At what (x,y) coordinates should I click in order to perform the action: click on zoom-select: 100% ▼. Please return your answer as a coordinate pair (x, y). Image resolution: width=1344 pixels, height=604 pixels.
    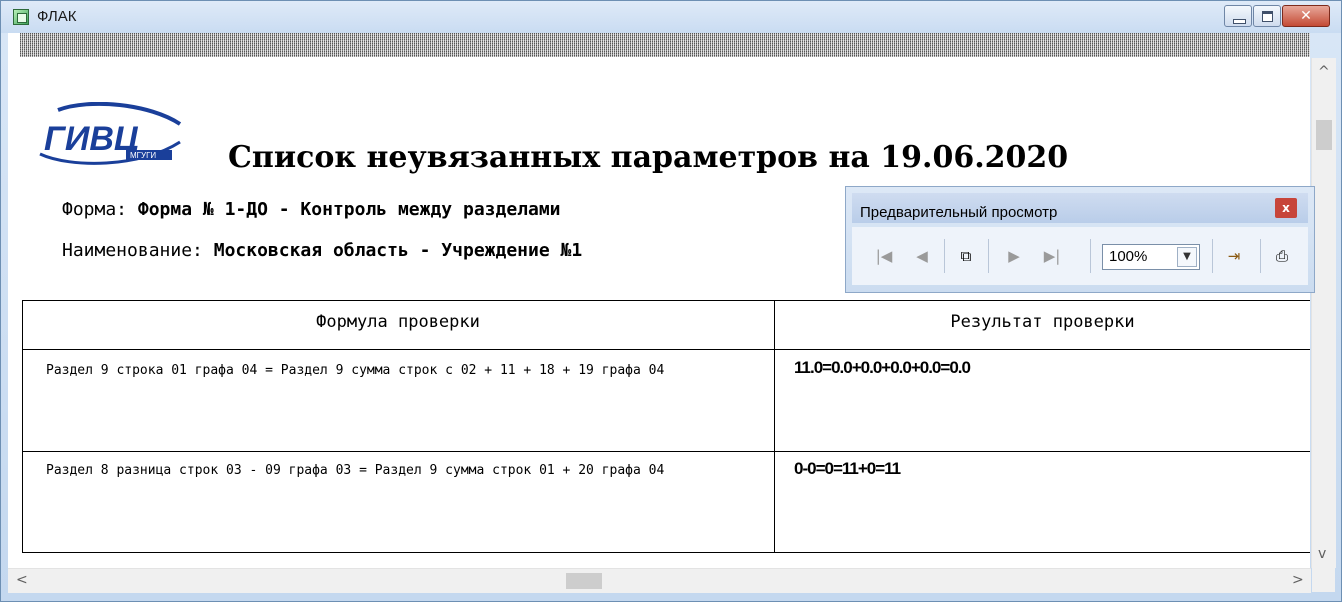
    Looking at the image, I should click on (1151, 257).